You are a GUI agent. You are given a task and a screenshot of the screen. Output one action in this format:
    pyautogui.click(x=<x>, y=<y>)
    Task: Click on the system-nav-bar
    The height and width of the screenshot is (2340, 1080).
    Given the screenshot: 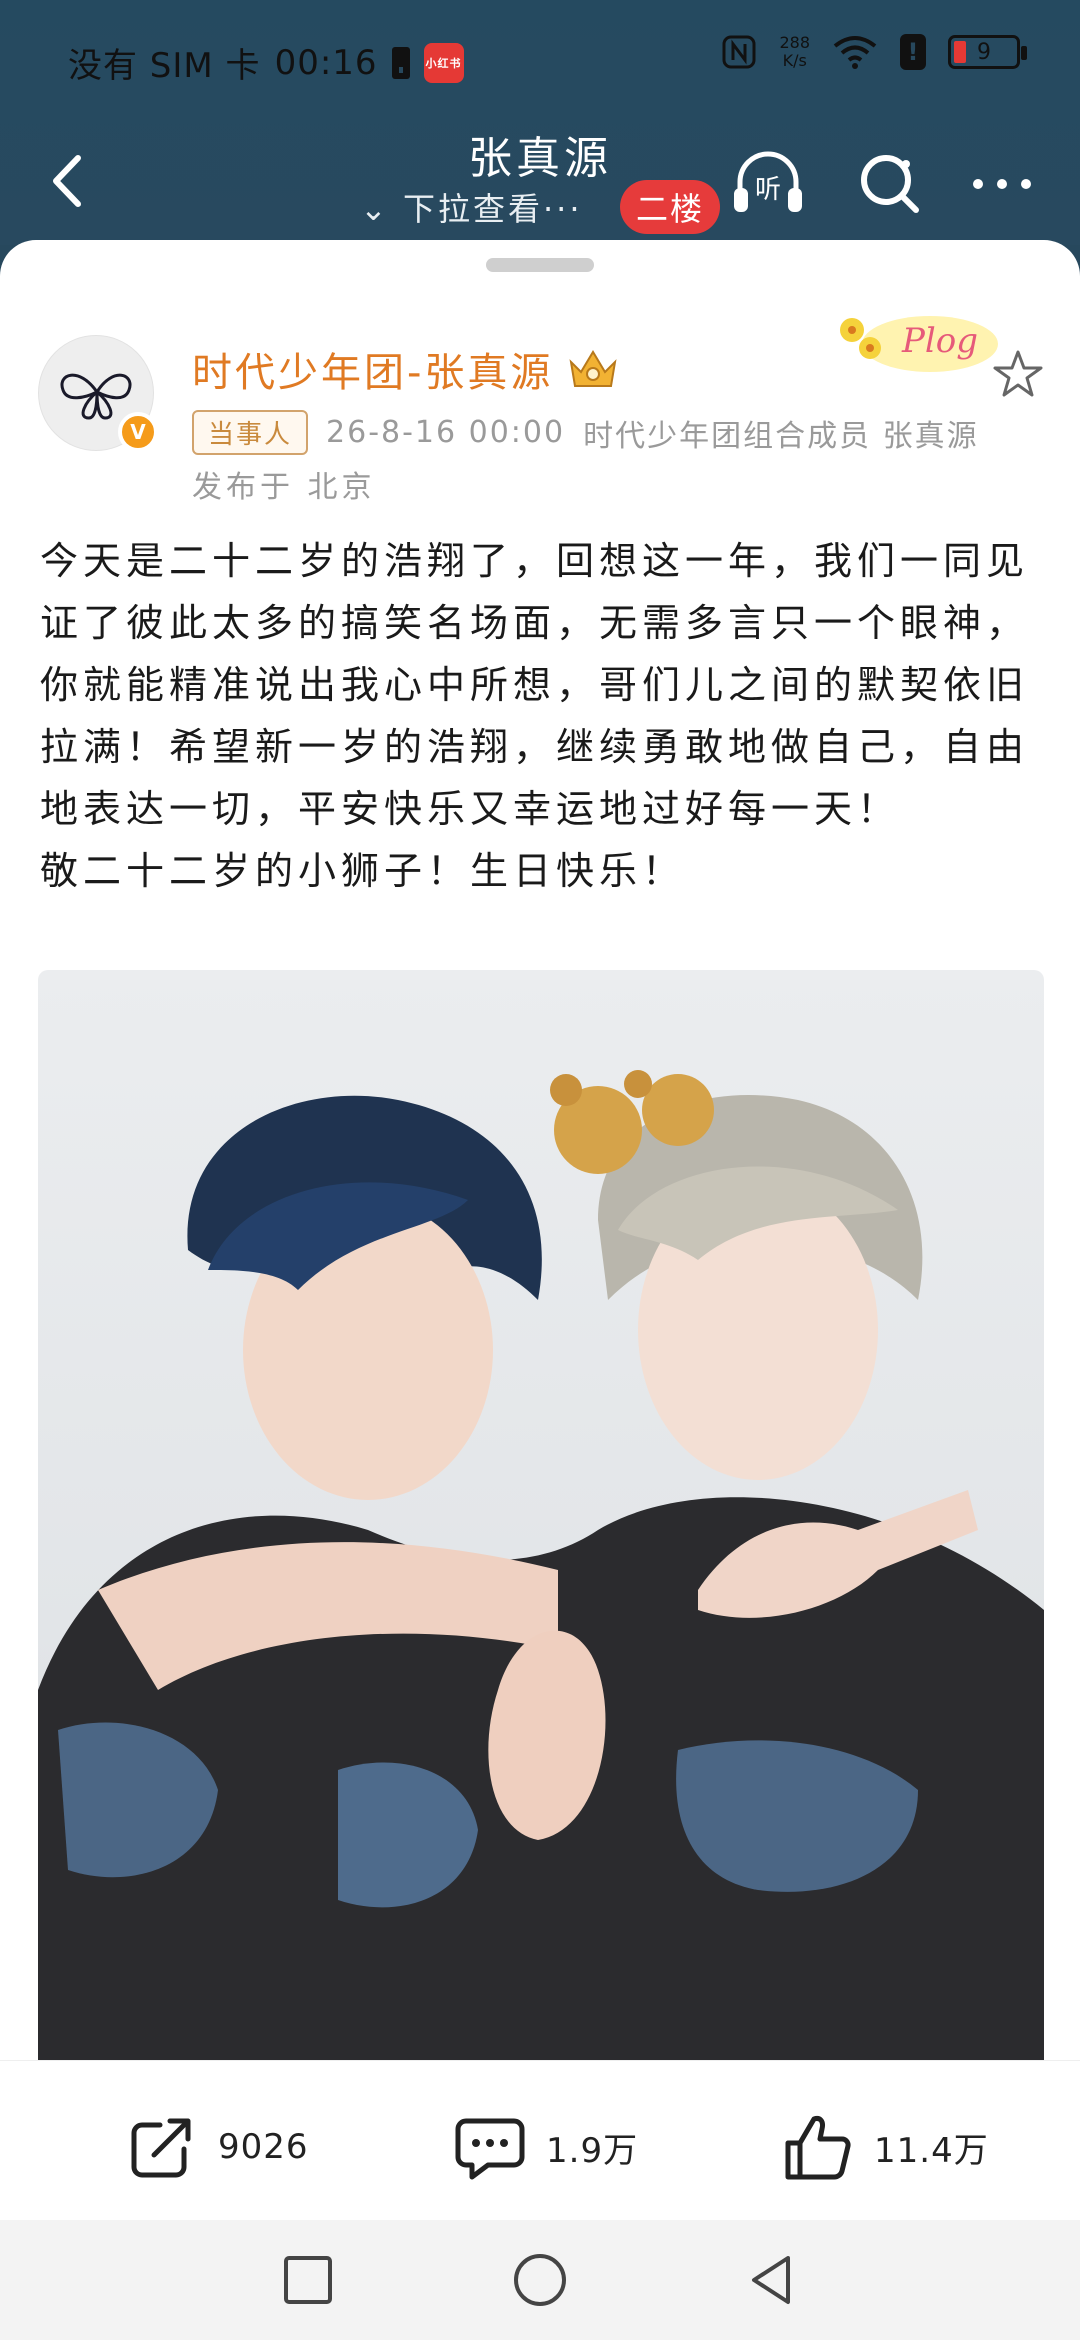 What is the action you would take?
    pyautogui.click(x=540, y=2280)
    